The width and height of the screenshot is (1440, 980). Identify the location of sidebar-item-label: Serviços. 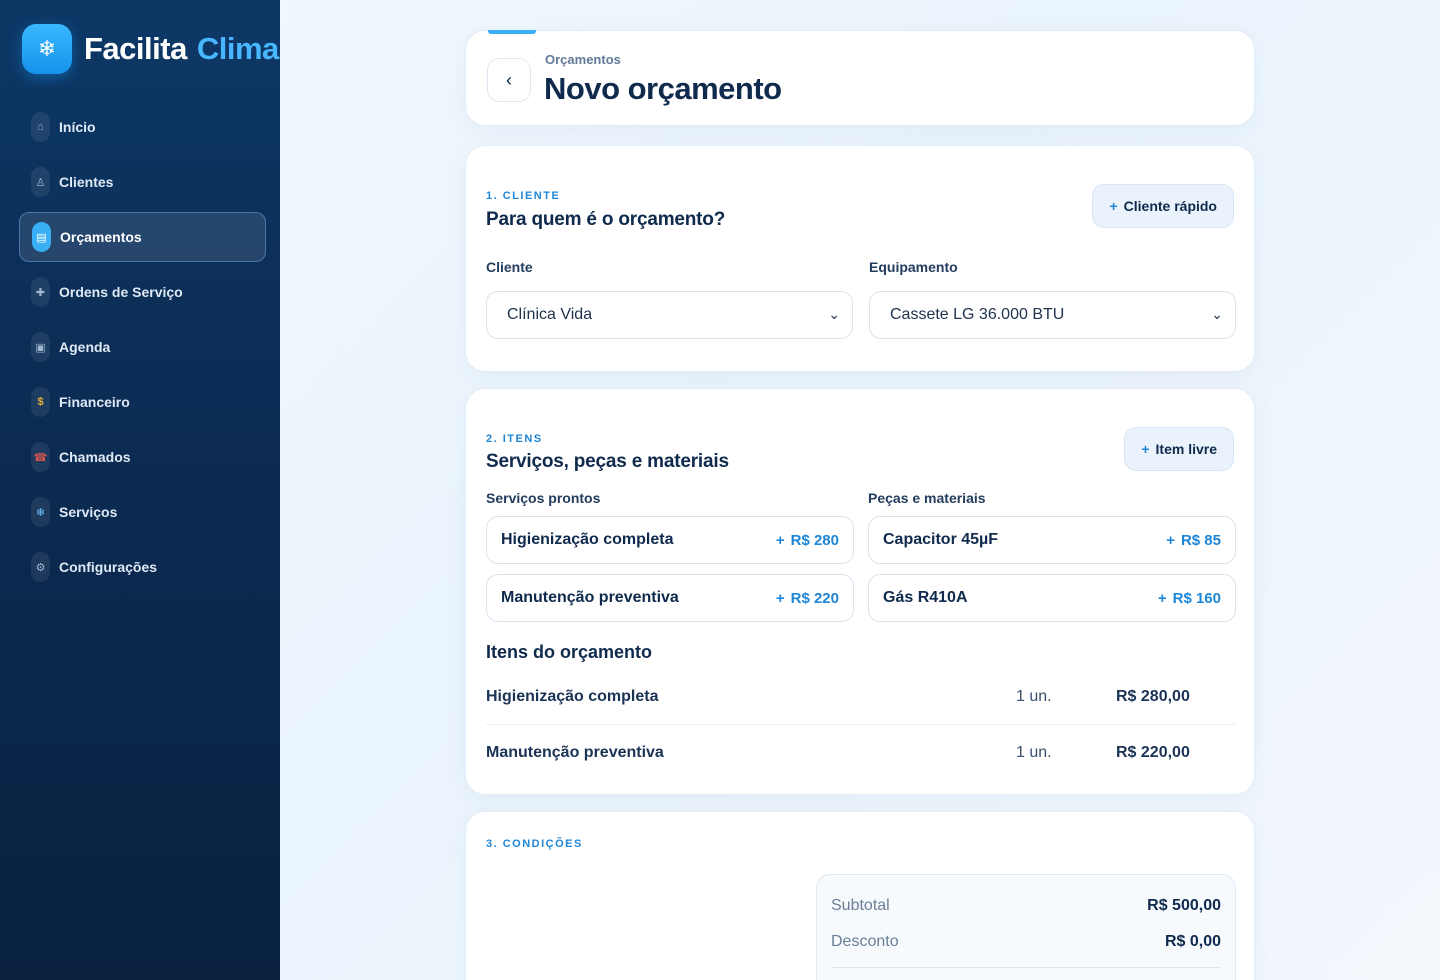
(88, 512).